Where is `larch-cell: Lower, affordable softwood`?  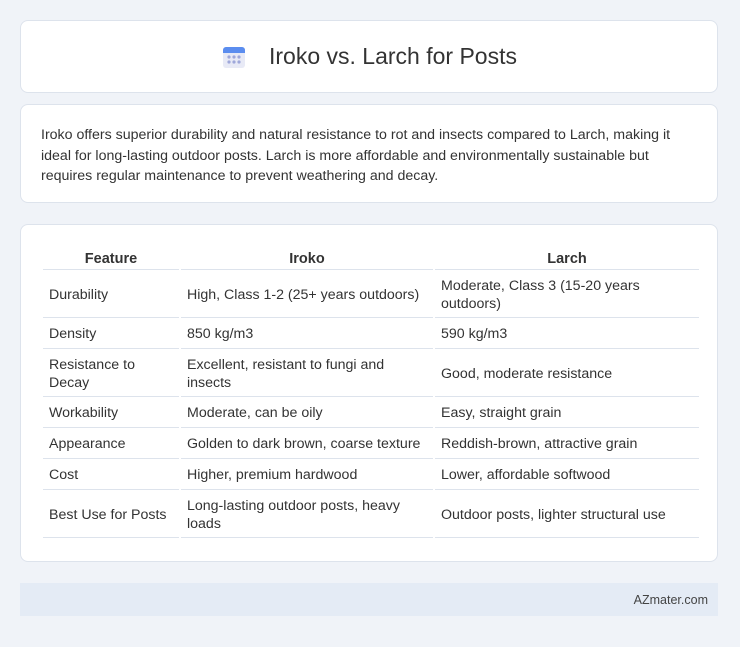
larch-cell: Lower, affordable softwood is located at coordinates (567, 475).